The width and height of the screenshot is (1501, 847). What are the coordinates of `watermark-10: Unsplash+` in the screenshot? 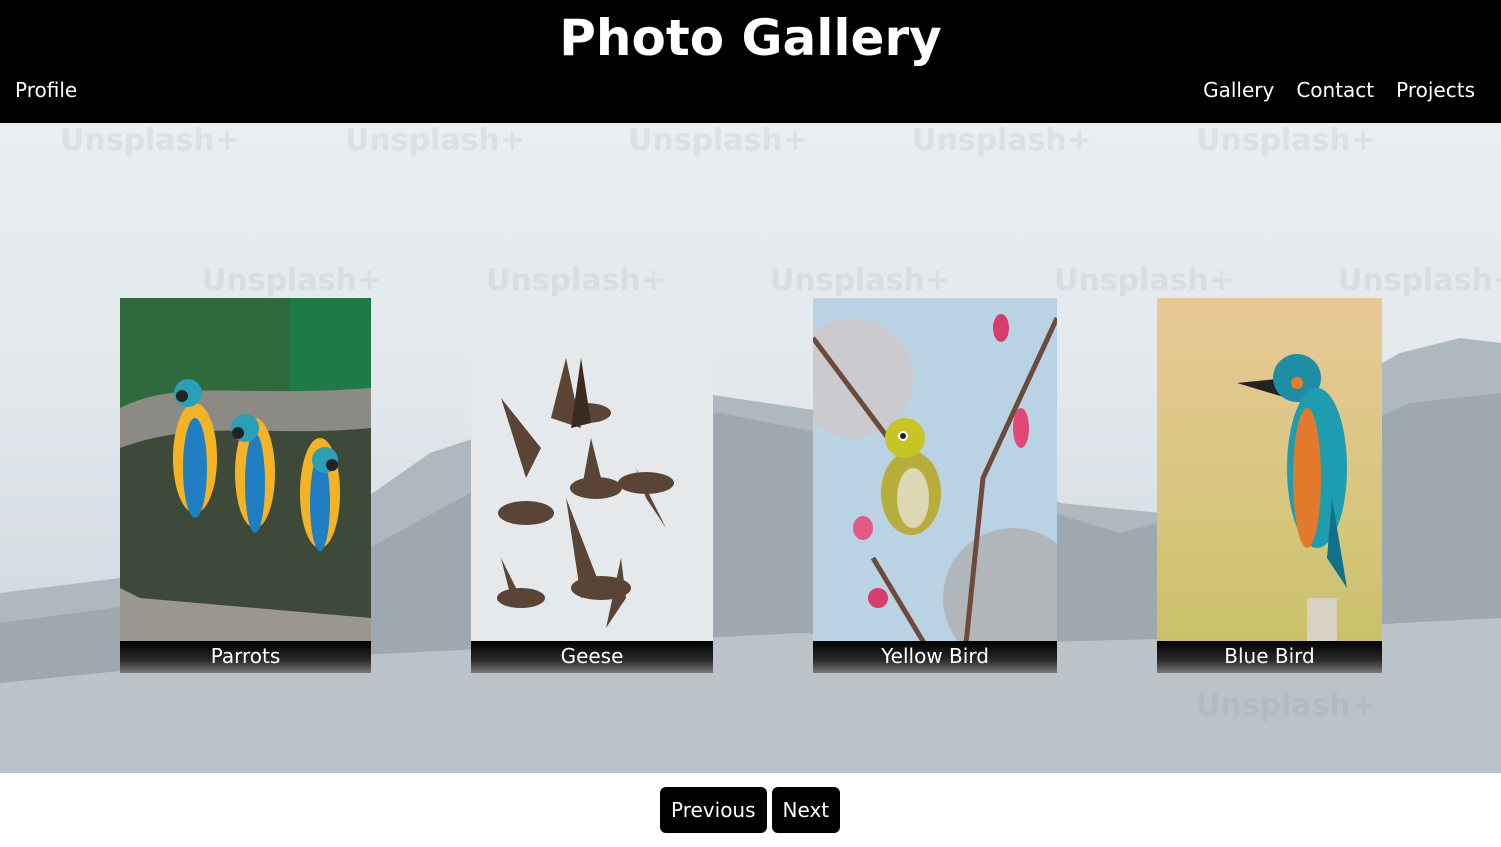 It's located at (1419, 280).